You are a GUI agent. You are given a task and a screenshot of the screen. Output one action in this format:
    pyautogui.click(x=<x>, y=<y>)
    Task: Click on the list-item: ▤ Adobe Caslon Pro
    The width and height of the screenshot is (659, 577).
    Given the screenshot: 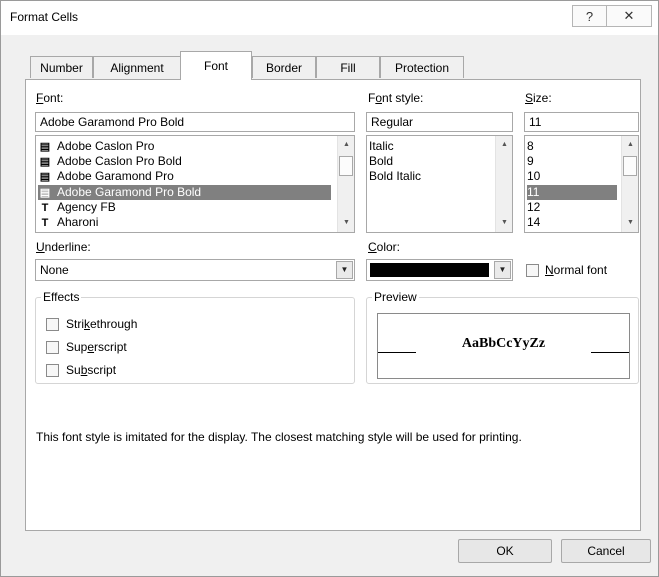 What is the action you would take?
    pyautogui.click(x=96, y=146)
    